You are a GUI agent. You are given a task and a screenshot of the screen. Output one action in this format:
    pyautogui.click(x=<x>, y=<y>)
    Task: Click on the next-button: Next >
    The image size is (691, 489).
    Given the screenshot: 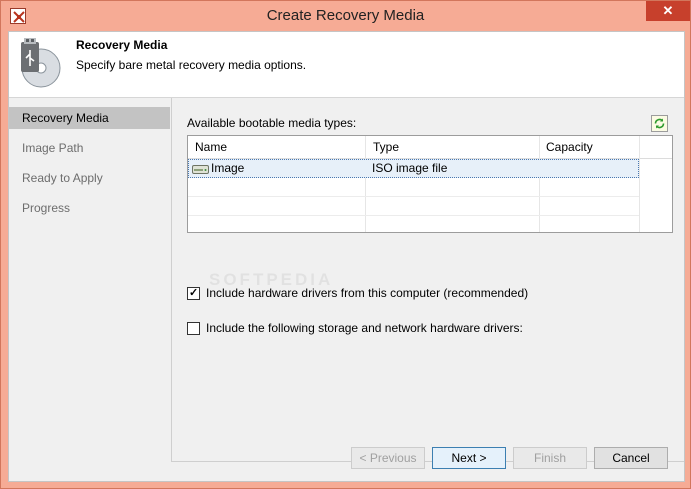 What is the action you would take?
    pyautogui.click(x=469, y=458)
    